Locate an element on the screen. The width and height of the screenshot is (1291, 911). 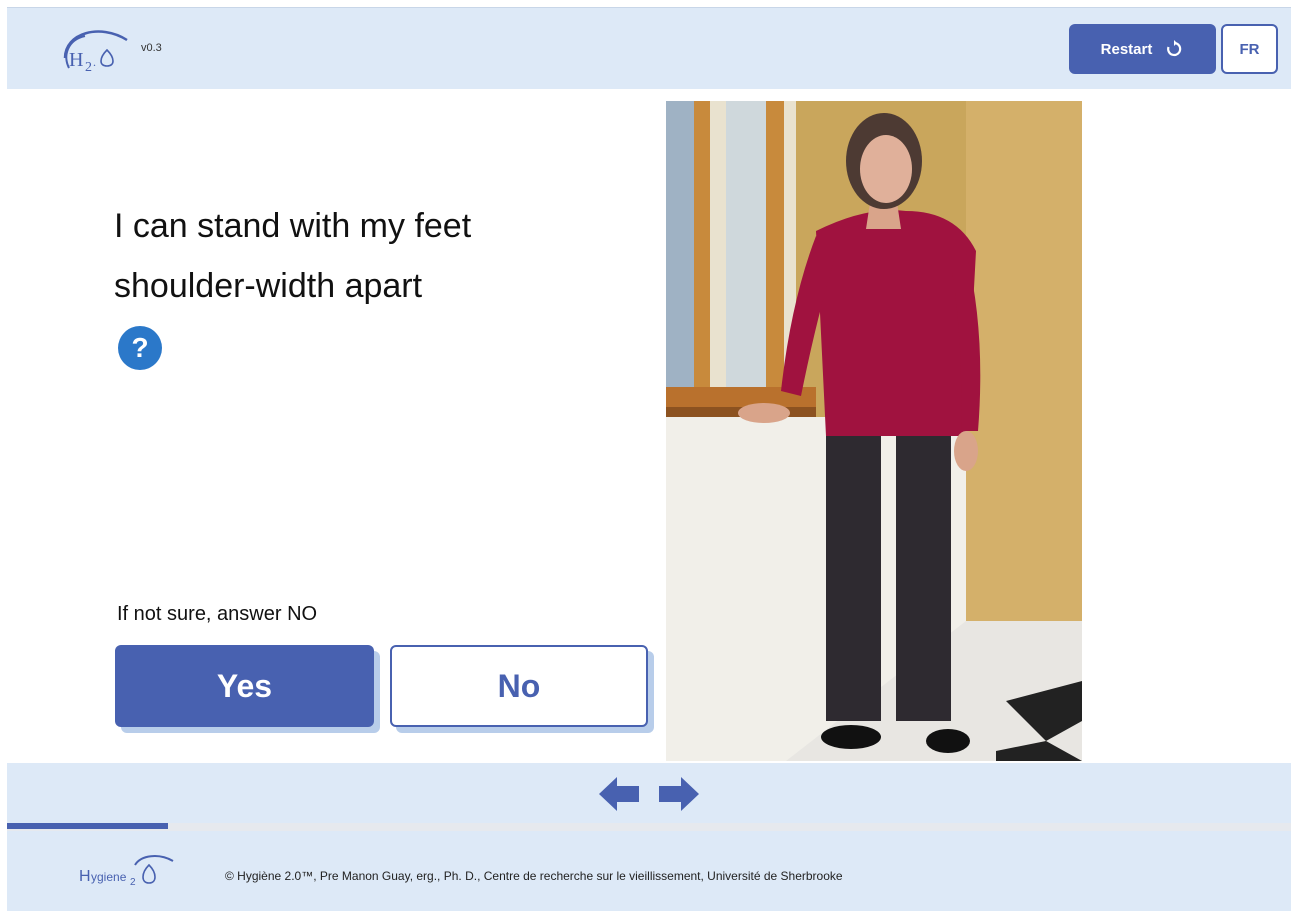
question-line-2: shoulder-width apart is located at coordinates (268, 286).